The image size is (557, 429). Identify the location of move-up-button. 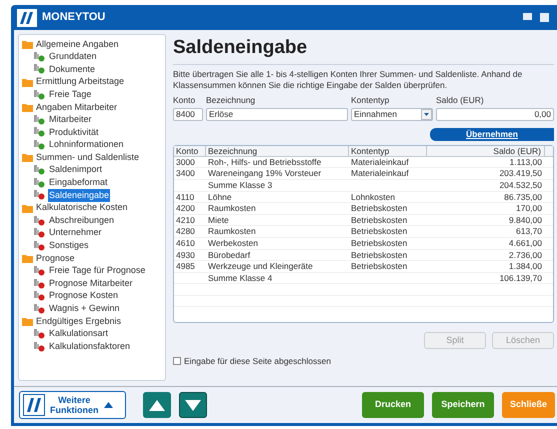
(157, 405).